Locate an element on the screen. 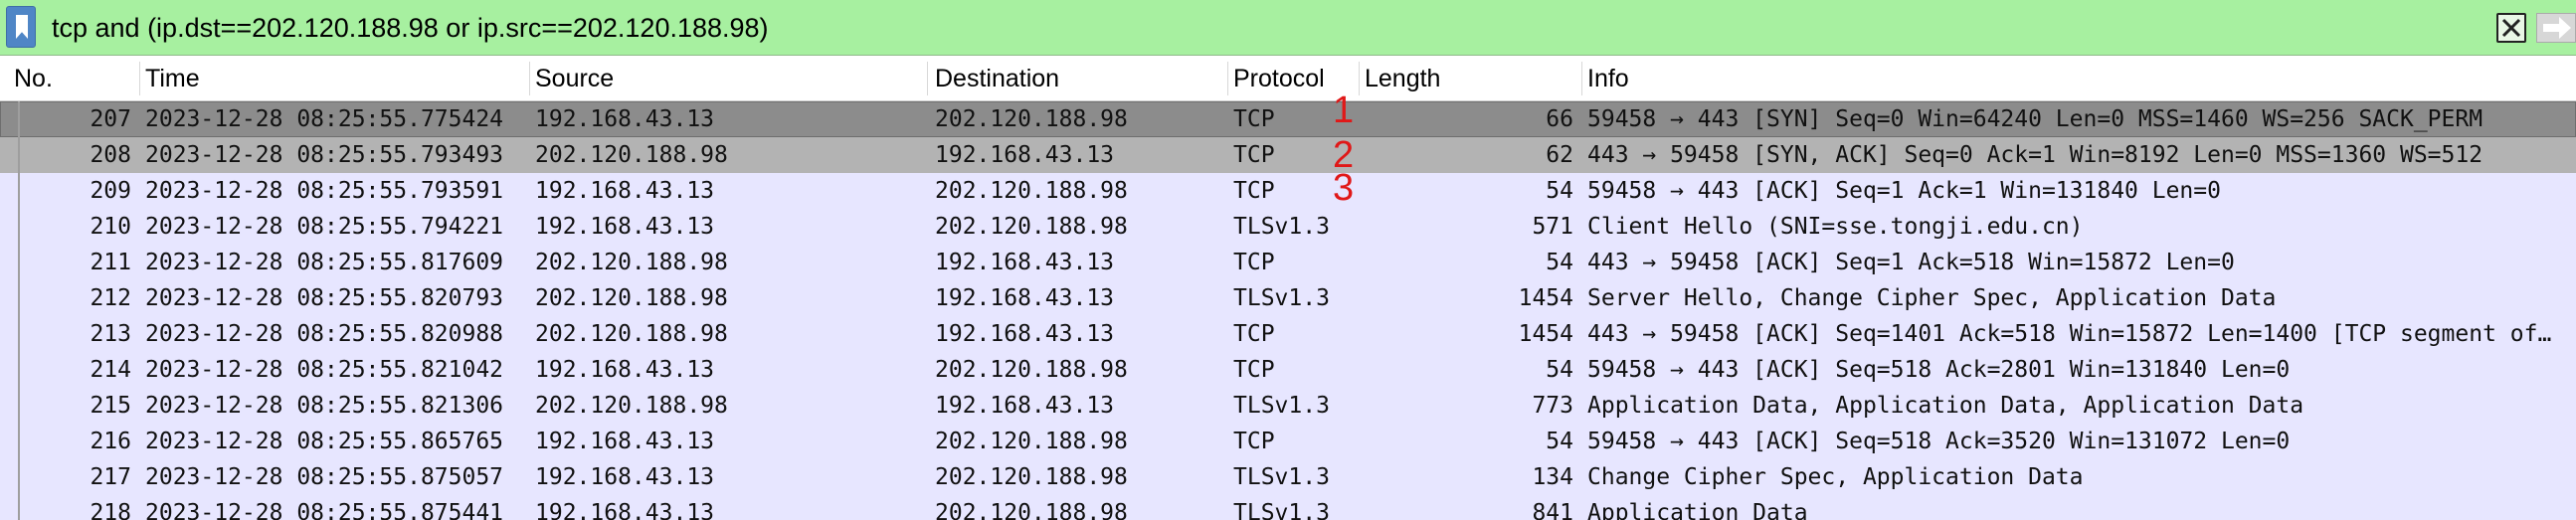  annotation-3: 3 is located at coordinates (1344, 188).